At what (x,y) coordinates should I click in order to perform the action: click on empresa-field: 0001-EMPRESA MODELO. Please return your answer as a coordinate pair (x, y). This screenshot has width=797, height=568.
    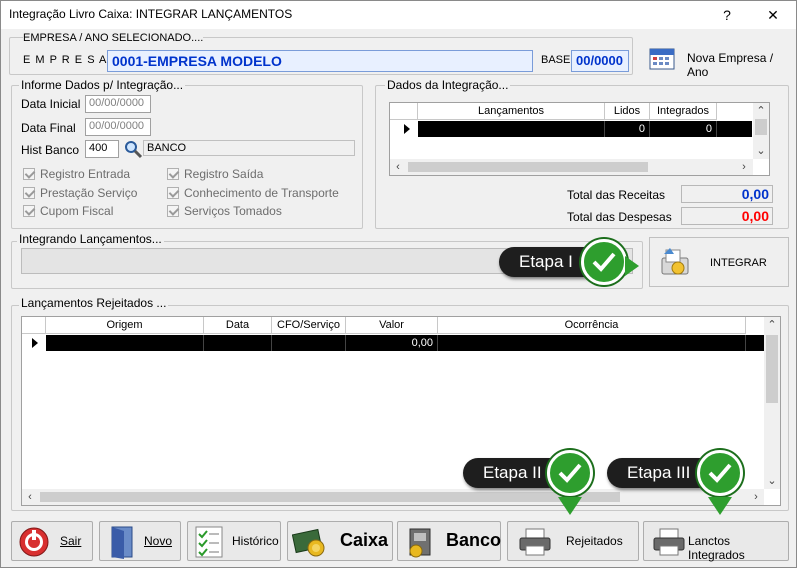
    Looking at the image, I should click on (320, 61).